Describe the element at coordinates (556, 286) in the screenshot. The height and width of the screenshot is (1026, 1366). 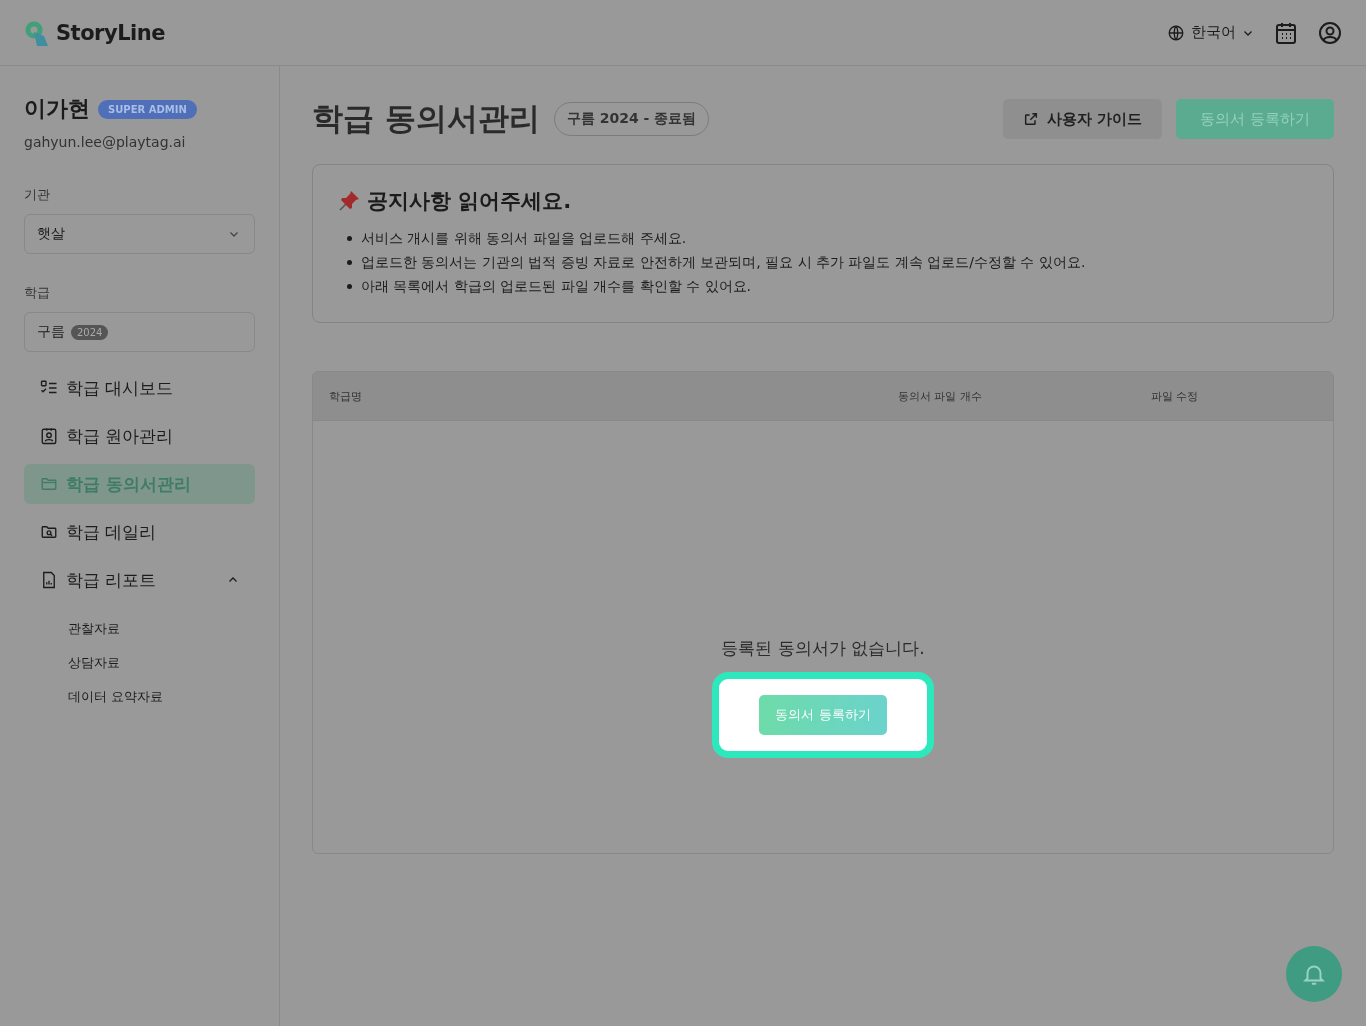
I see `notice-item: 아래 목록에서 학급의 업로드된 파일 개수를 확인할 수 있어요.` at that location.